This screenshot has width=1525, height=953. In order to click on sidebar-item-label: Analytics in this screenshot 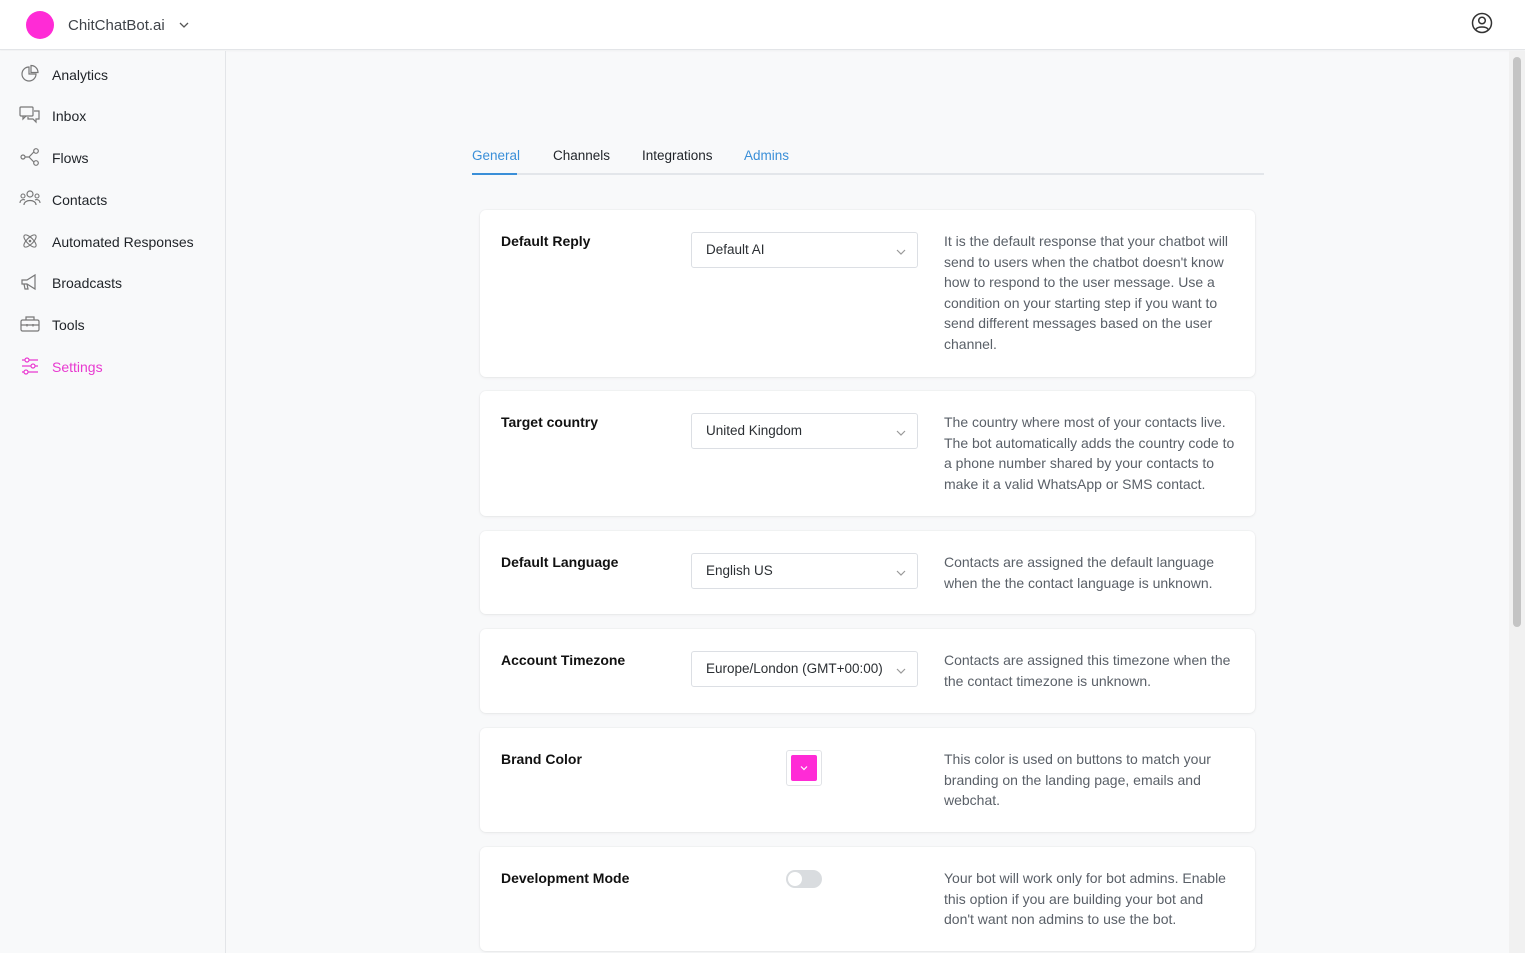, I will do `click(80, 75)`.